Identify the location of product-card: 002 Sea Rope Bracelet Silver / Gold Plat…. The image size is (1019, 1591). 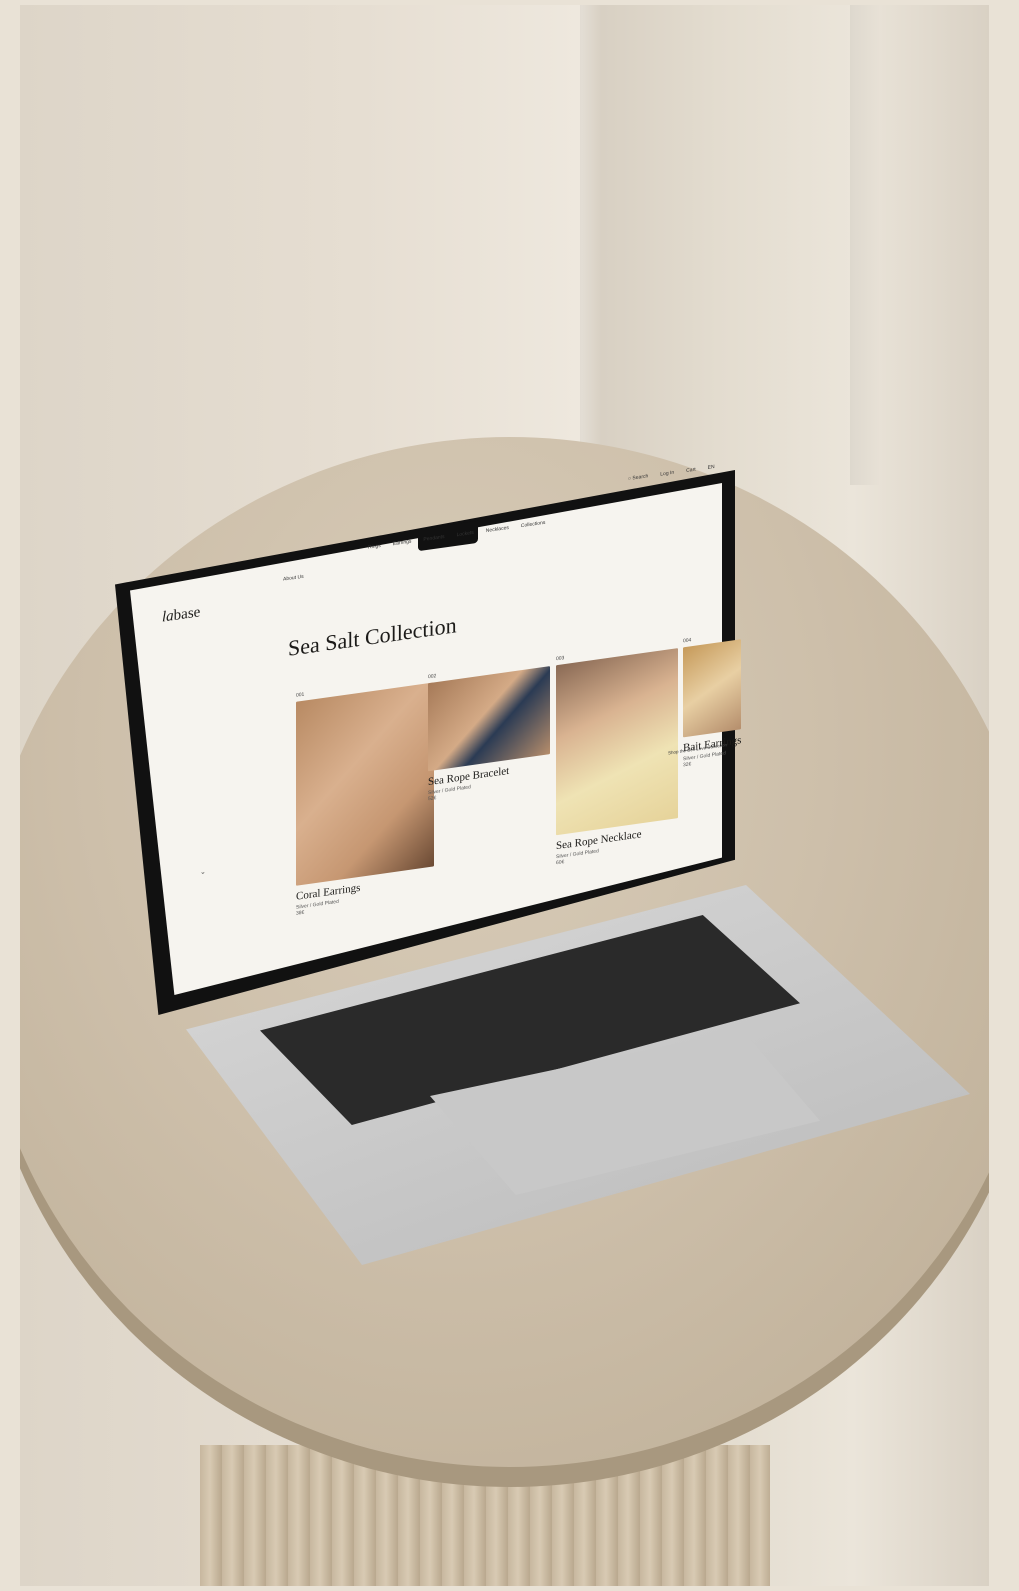
(489, 729).